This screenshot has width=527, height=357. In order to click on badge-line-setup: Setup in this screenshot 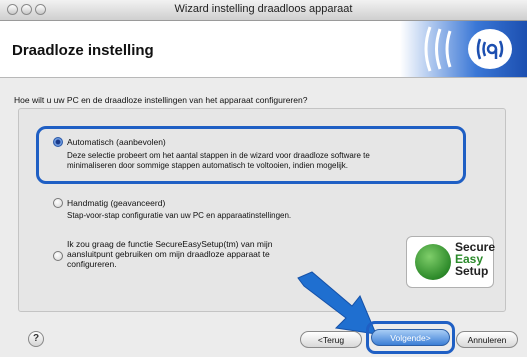, I will do `click(472, 271)`.